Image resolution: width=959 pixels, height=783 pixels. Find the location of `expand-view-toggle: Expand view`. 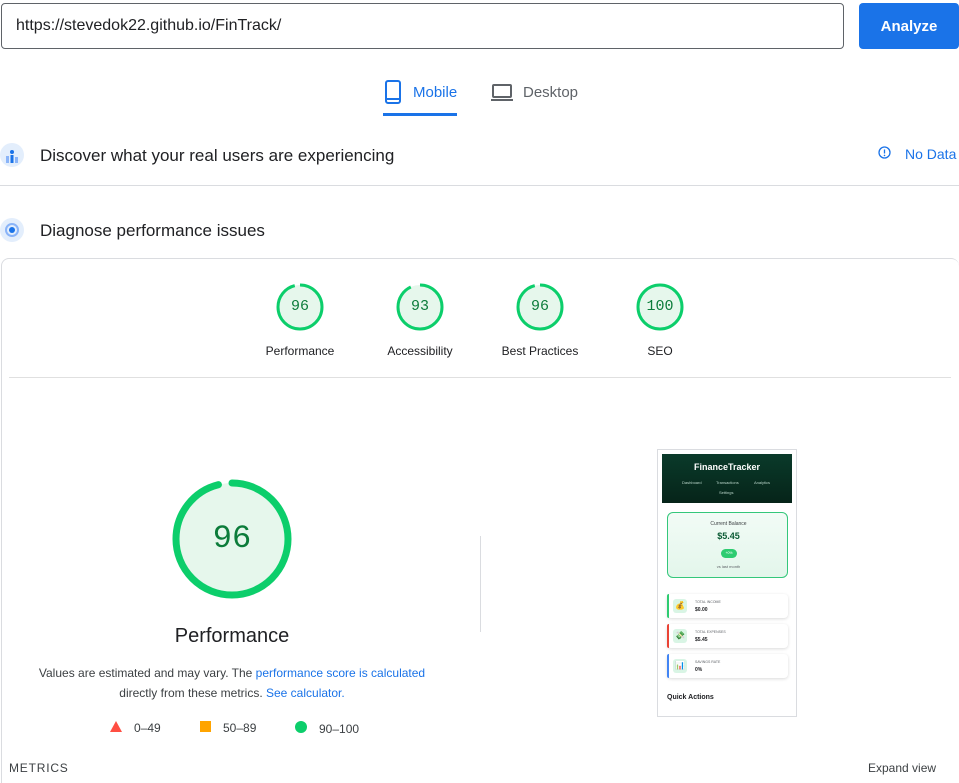

expand-view-toggle: Expand view is located at coordinates (902, 768).